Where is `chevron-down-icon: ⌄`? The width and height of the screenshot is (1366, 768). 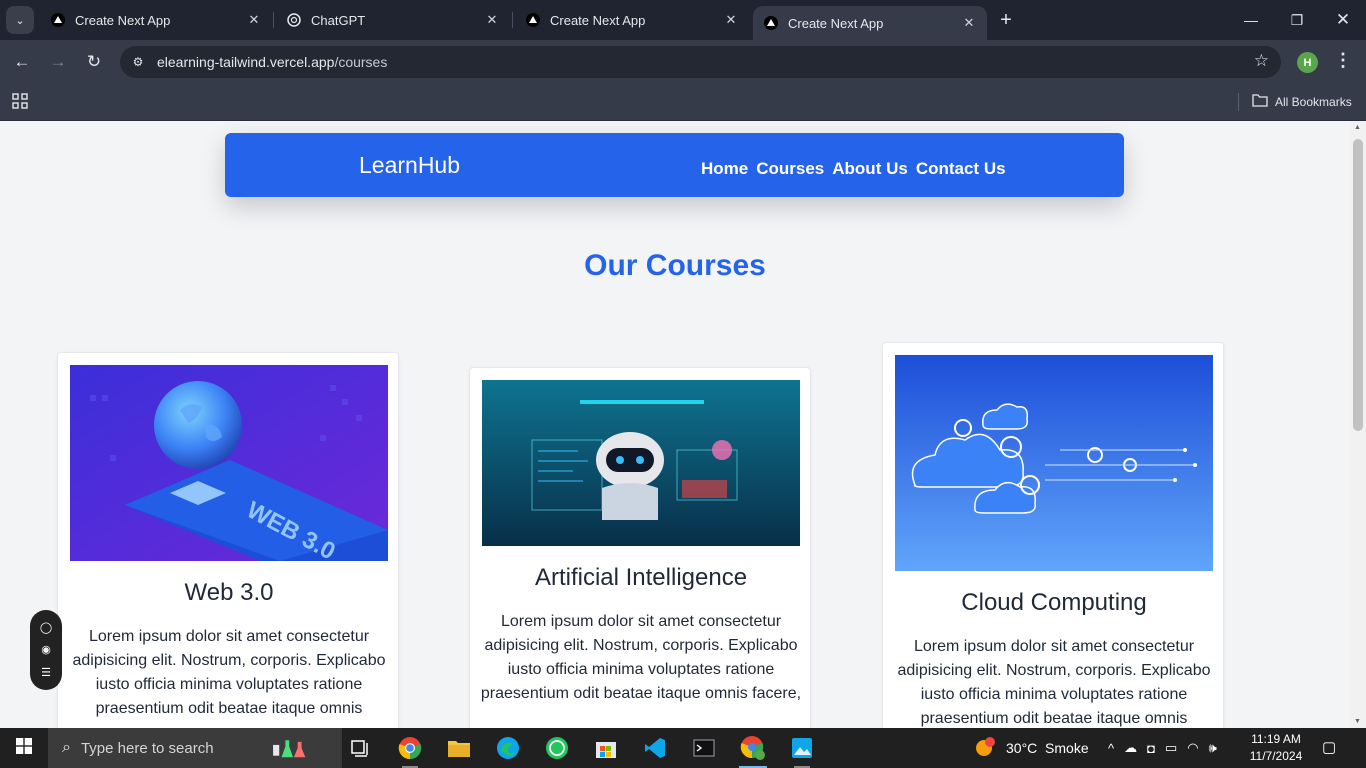
chevron-down-icon: ⌄ is located at coordinates (20, 20).